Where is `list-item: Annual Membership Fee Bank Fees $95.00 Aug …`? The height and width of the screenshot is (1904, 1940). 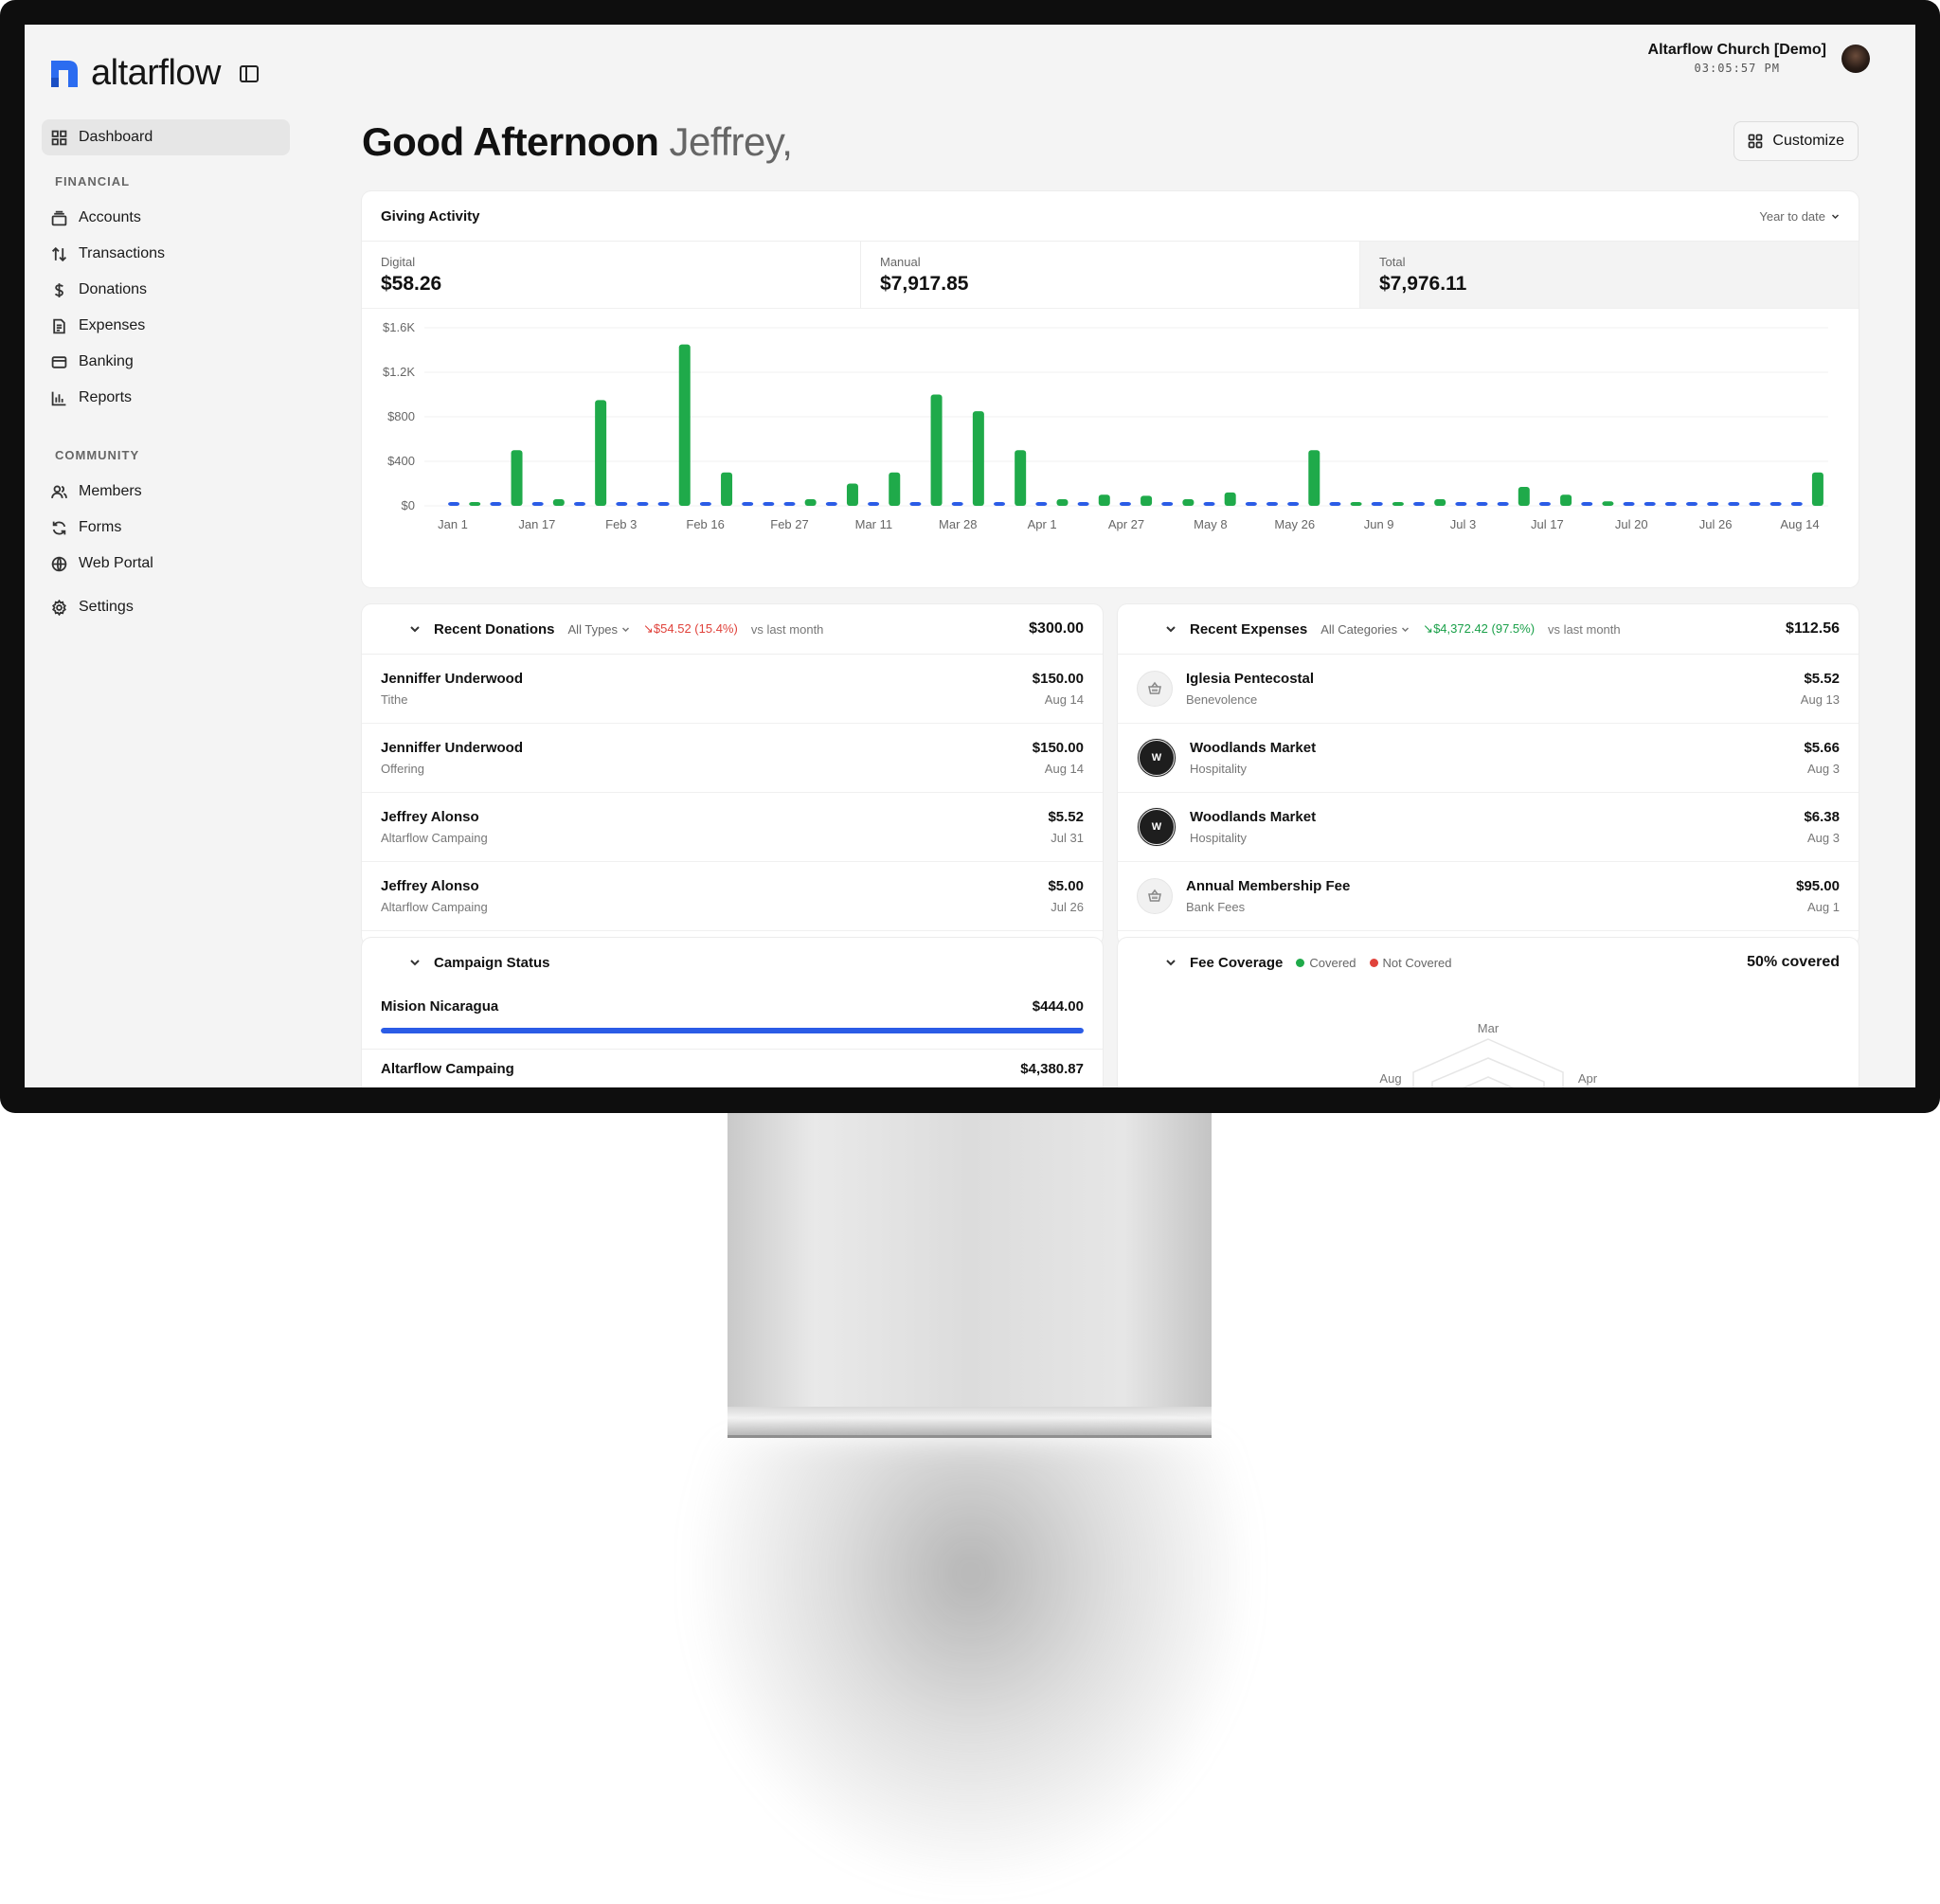 list-item: Annual Membership Fee Bank Fees $95.00 Aug … is located at coordinates (1488, 896).